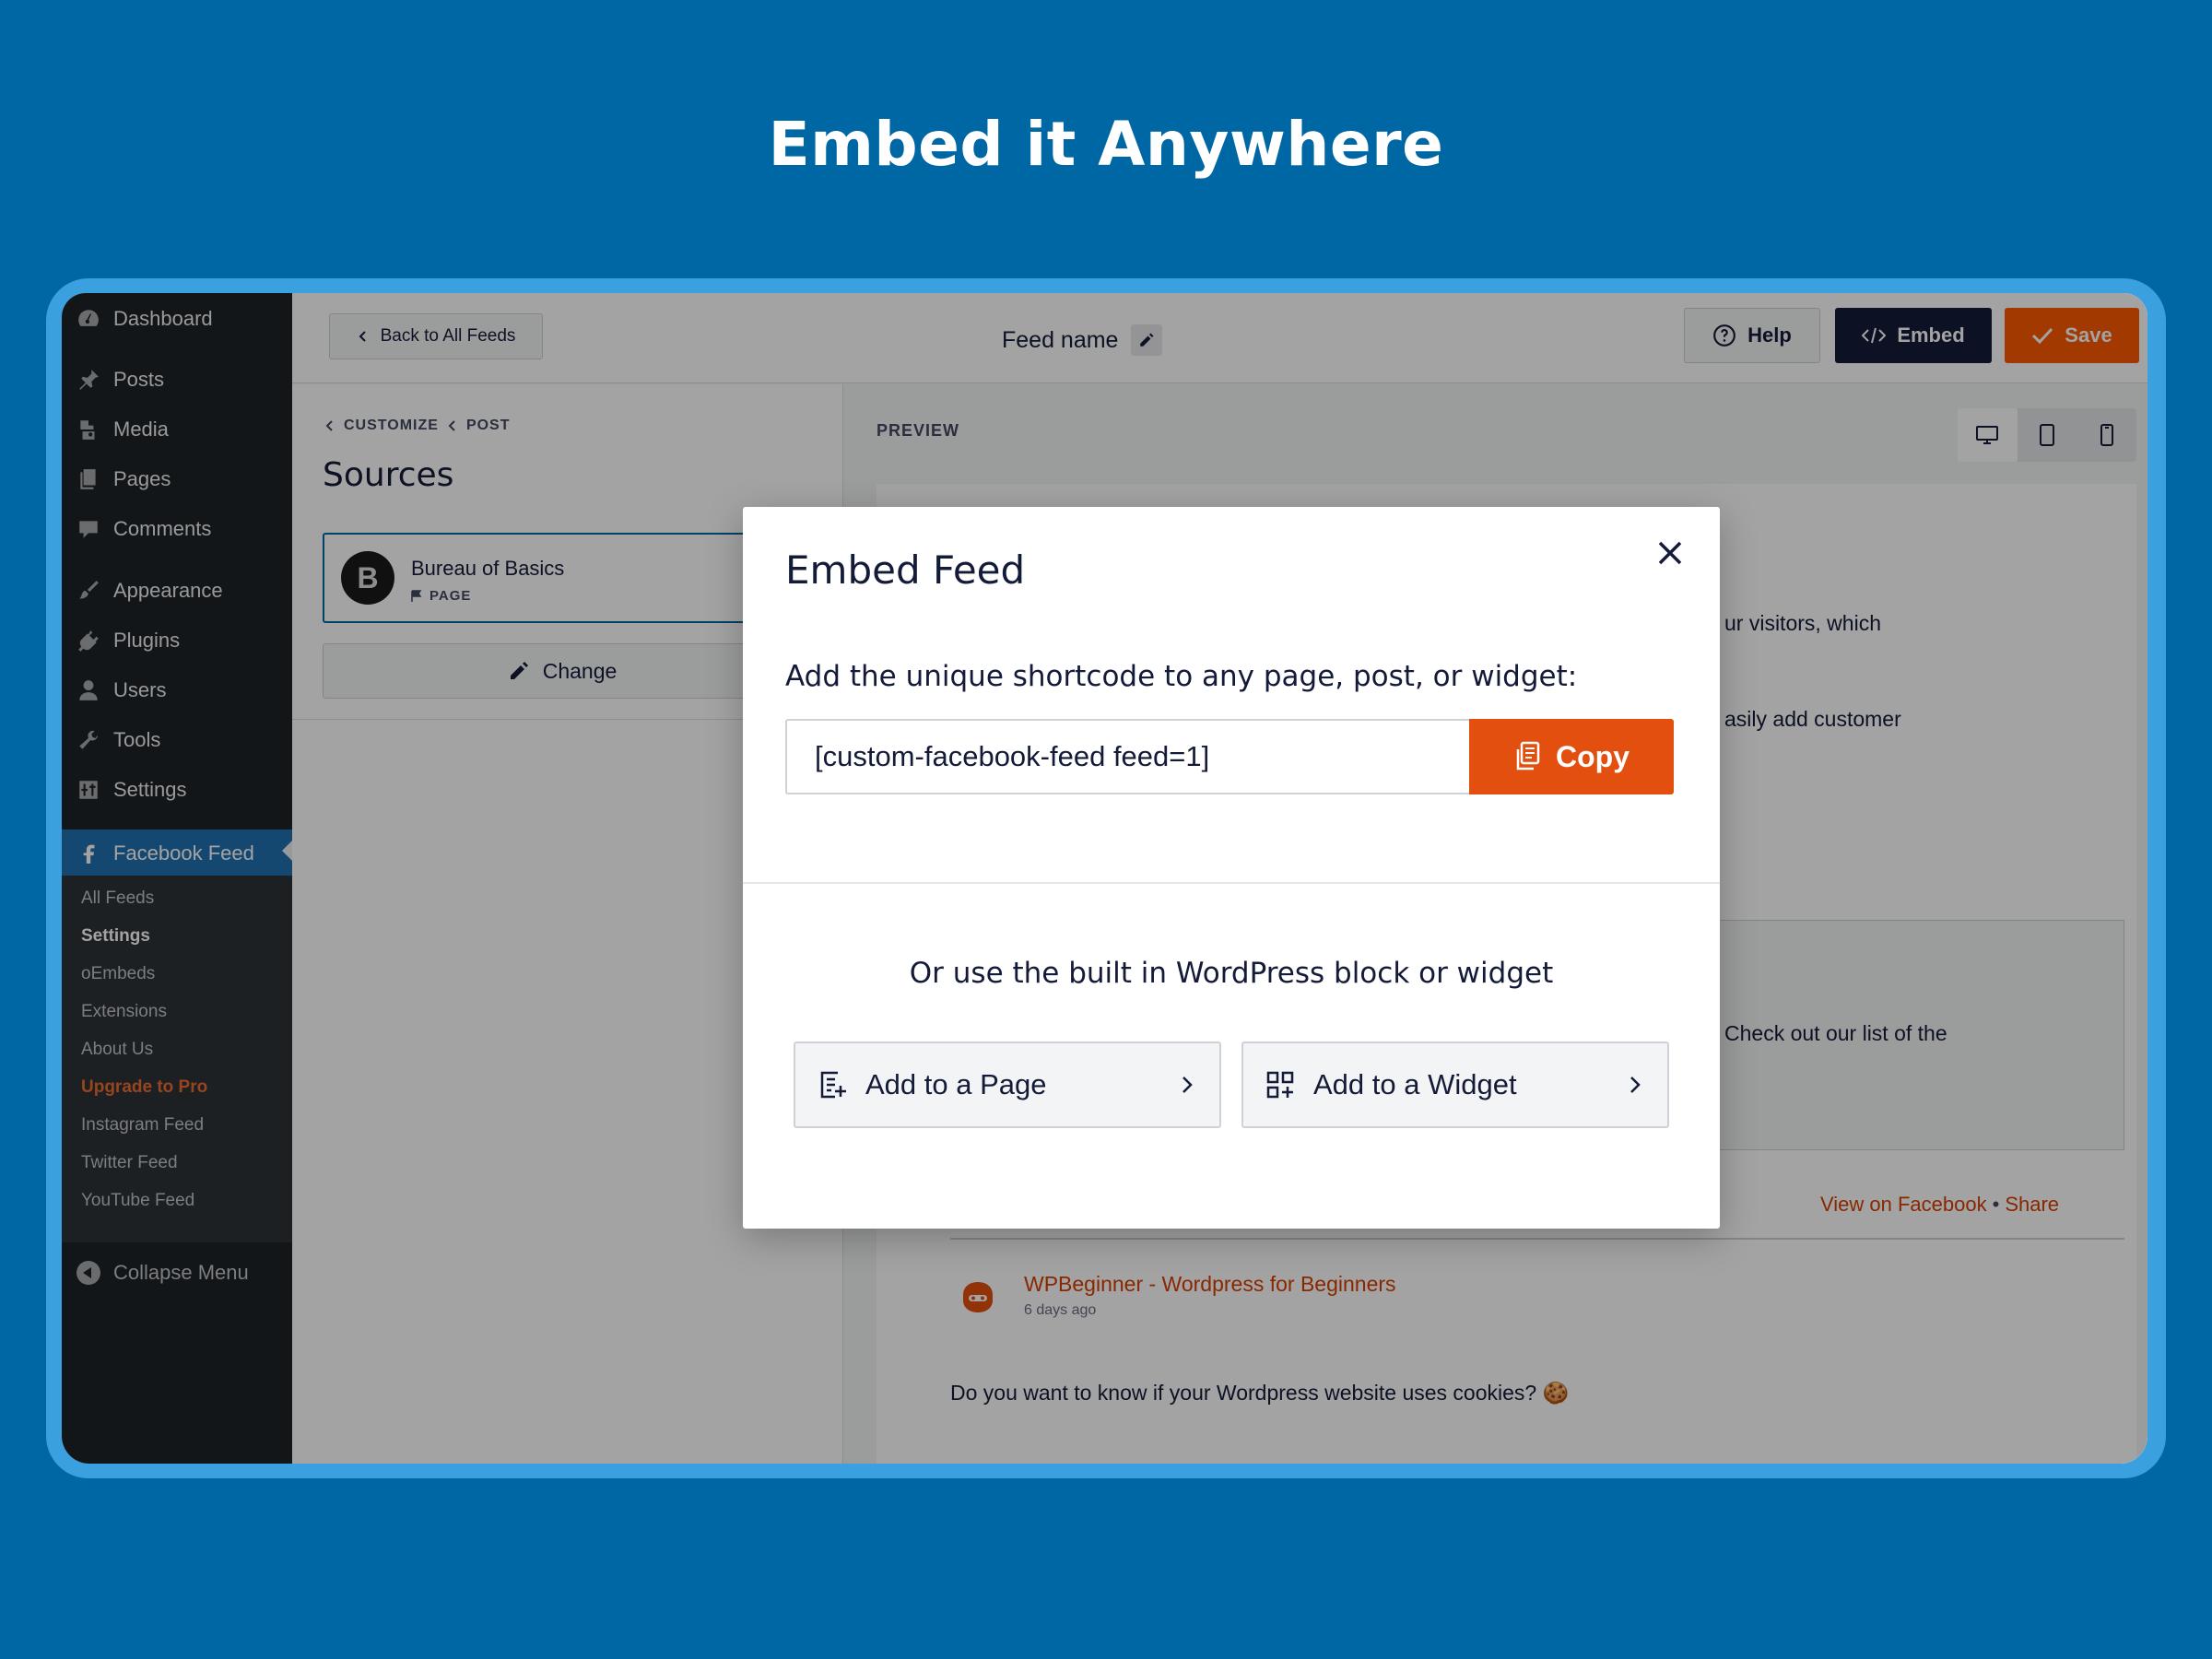 The height and width of the screenshot is (1659, 2212). I want to click on add-page-icon, so click(832, 1085).